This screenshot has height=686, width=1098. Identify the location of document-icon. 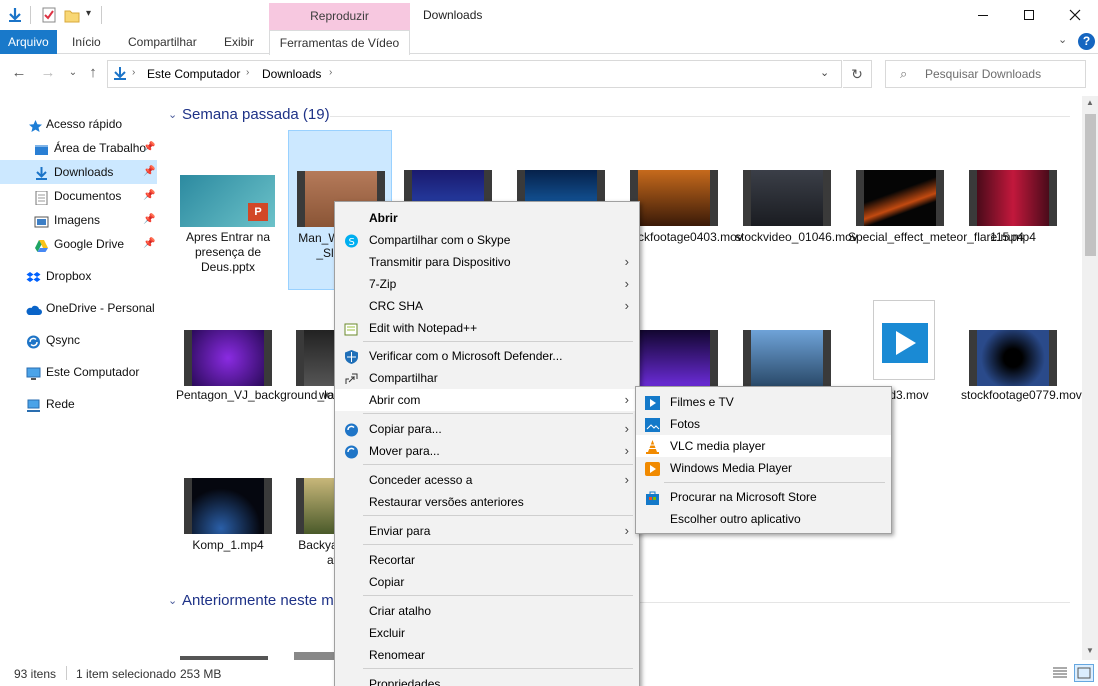
(41, 197).